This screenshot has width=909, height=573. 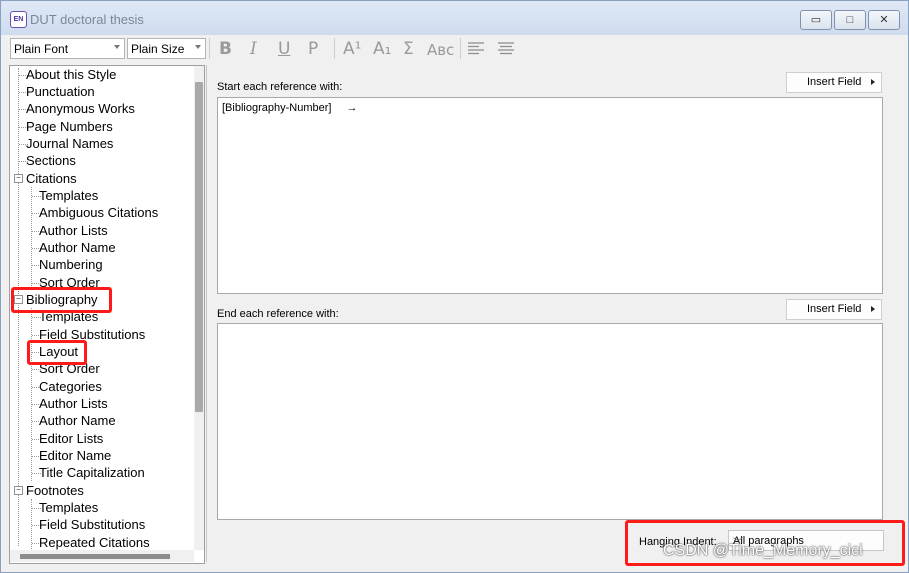 I want to click on align-left-icon, so click(x=476, y=48).